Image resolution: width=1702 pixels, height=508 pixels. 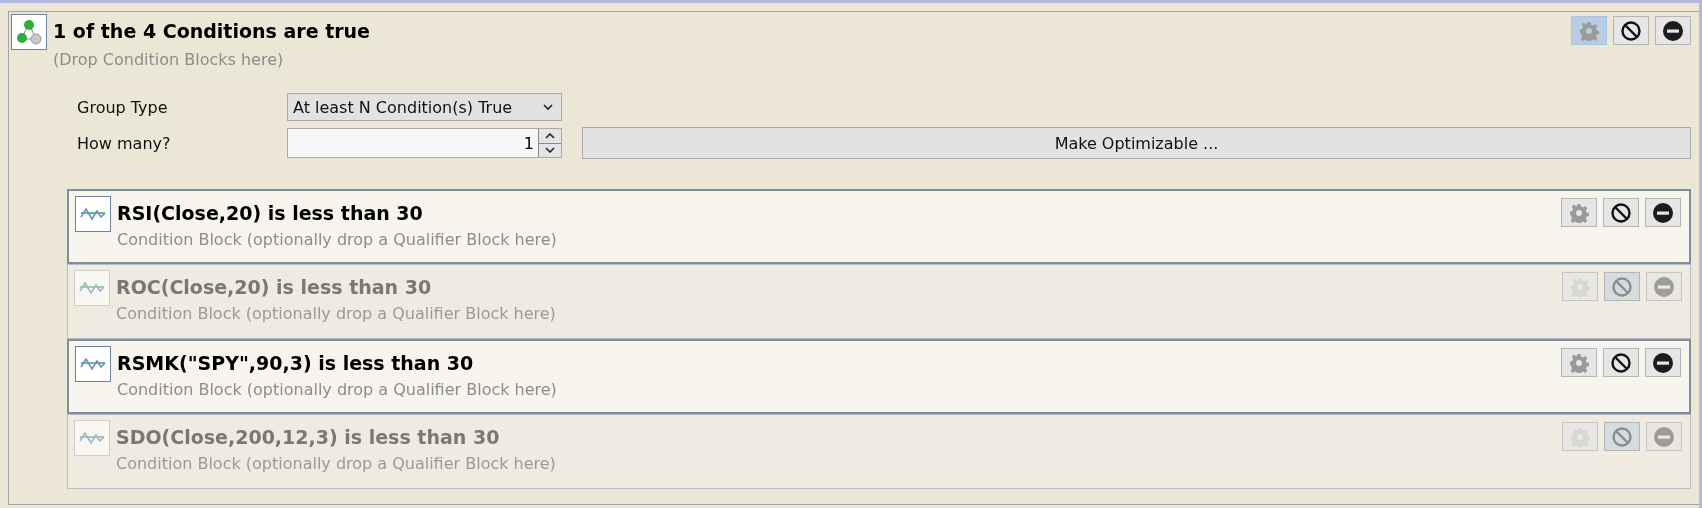 What do you see at coordinates (212, 30) in the screenshot?
I see `group-title: 1 of the 4 Conditions are true` at bounding box center [212, 30].